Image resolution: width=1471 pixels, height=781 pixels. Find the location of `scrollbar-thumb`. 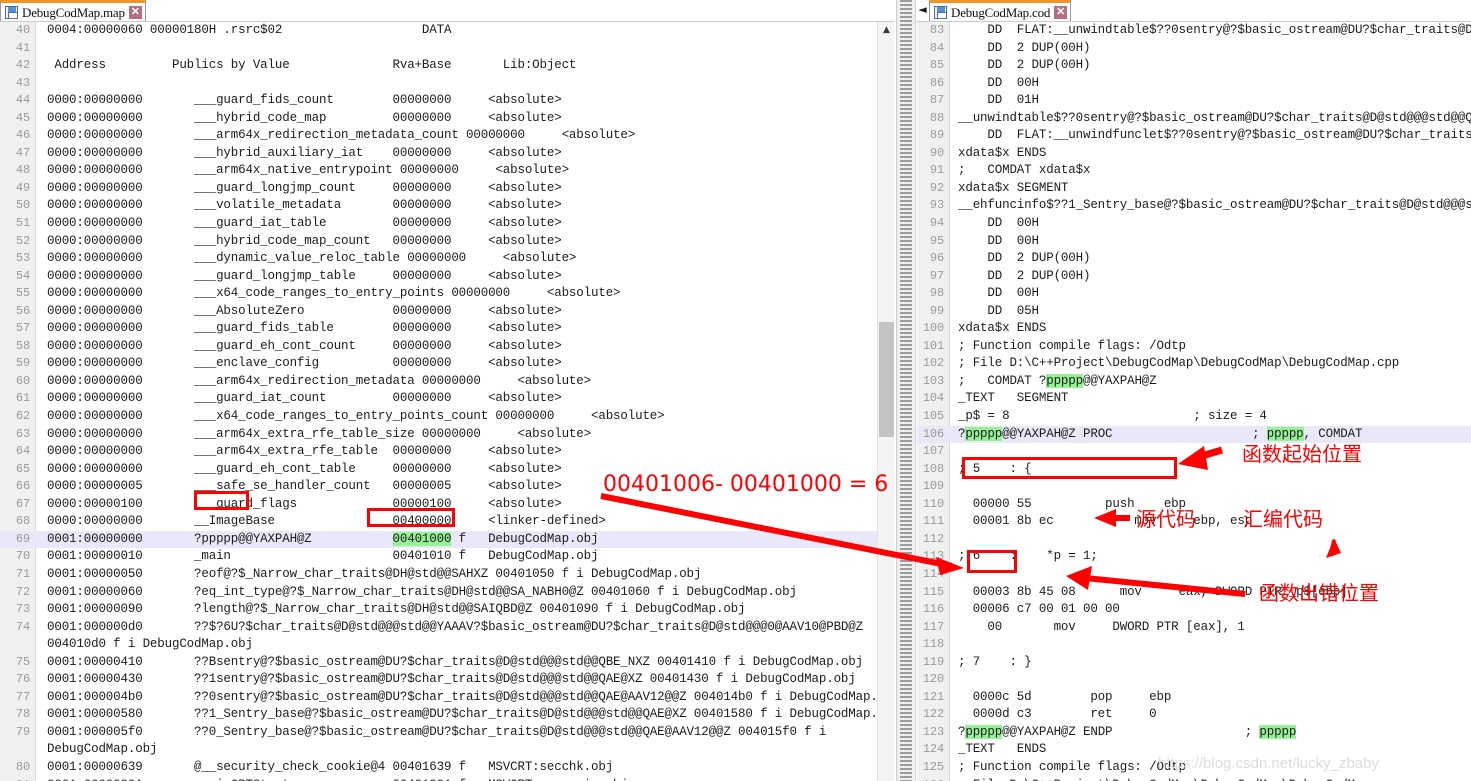

scrollbar-thumb is located at coordinates (886, 379).